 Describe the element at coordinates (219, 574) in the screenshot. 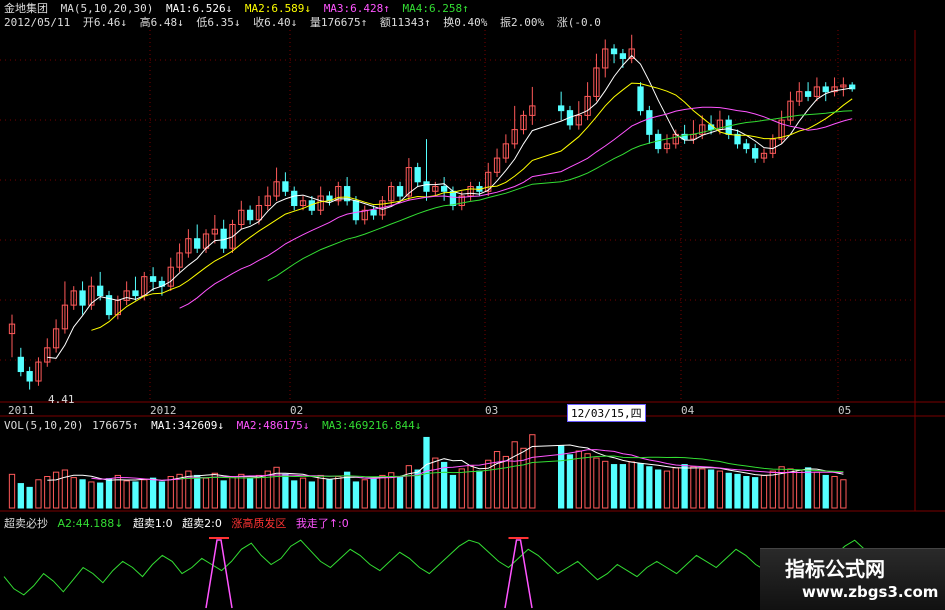

I see `indicator-spike` at that location.